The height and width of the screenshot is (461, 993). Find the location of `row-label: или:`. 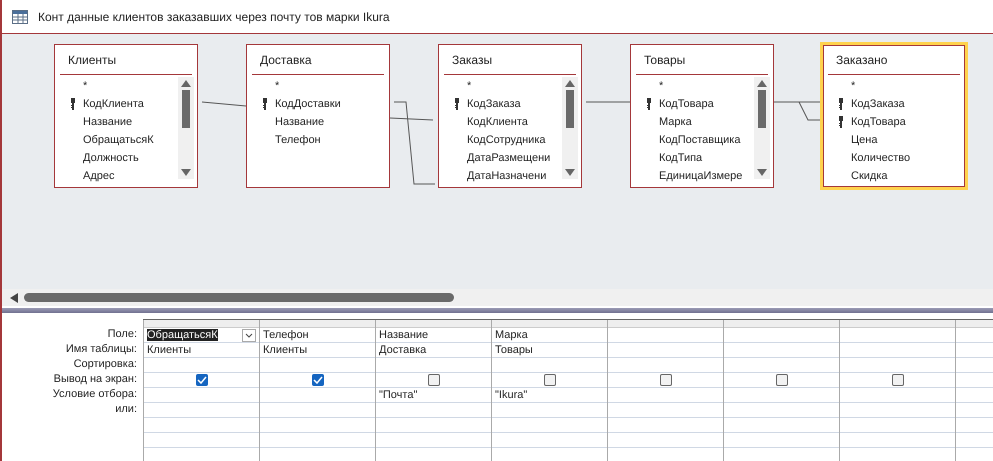

row-label: или: is located at coordinates (126, 409).